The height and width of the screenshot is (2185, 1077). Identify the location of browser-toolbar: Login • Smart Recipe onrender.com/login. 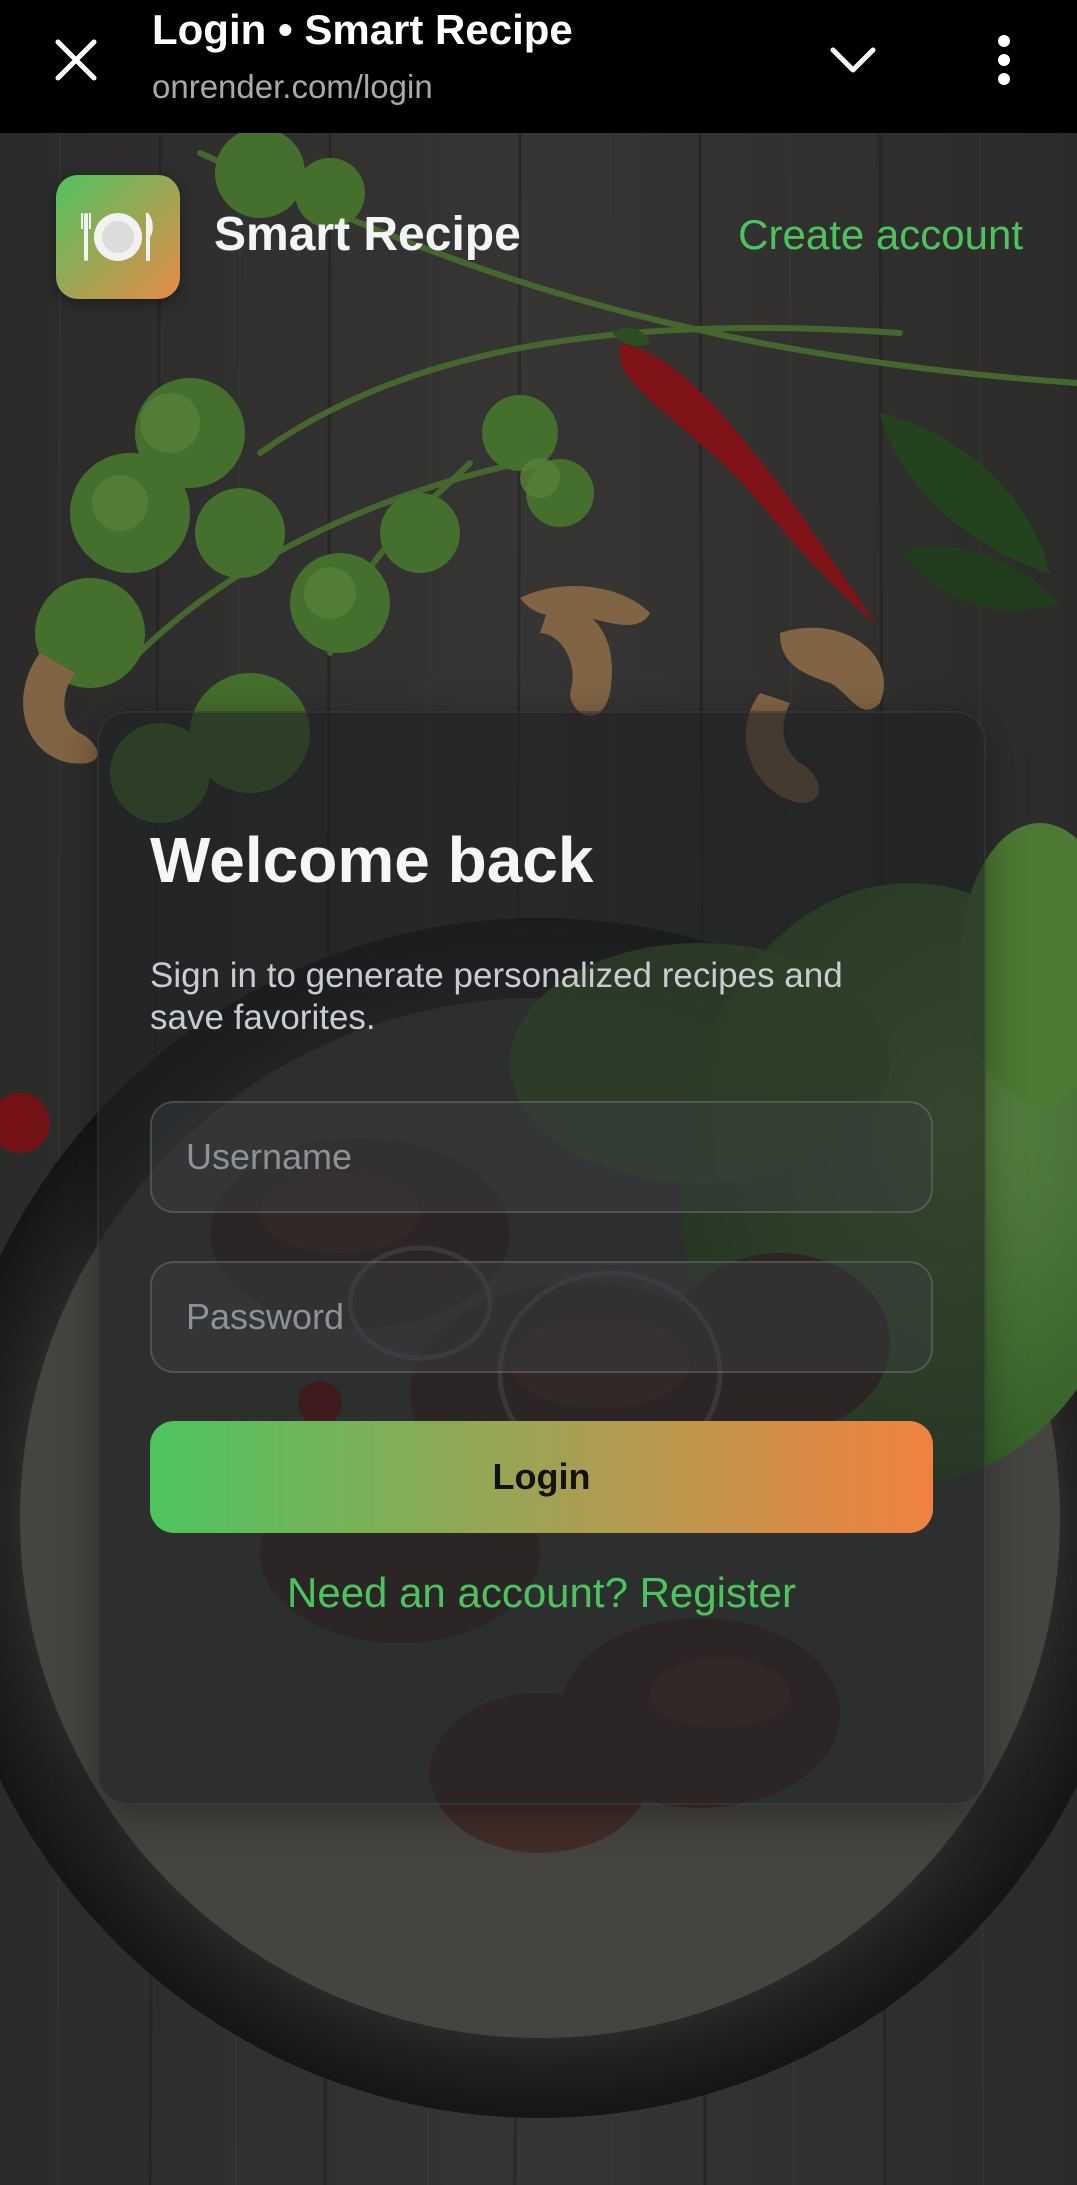
(538, 66).